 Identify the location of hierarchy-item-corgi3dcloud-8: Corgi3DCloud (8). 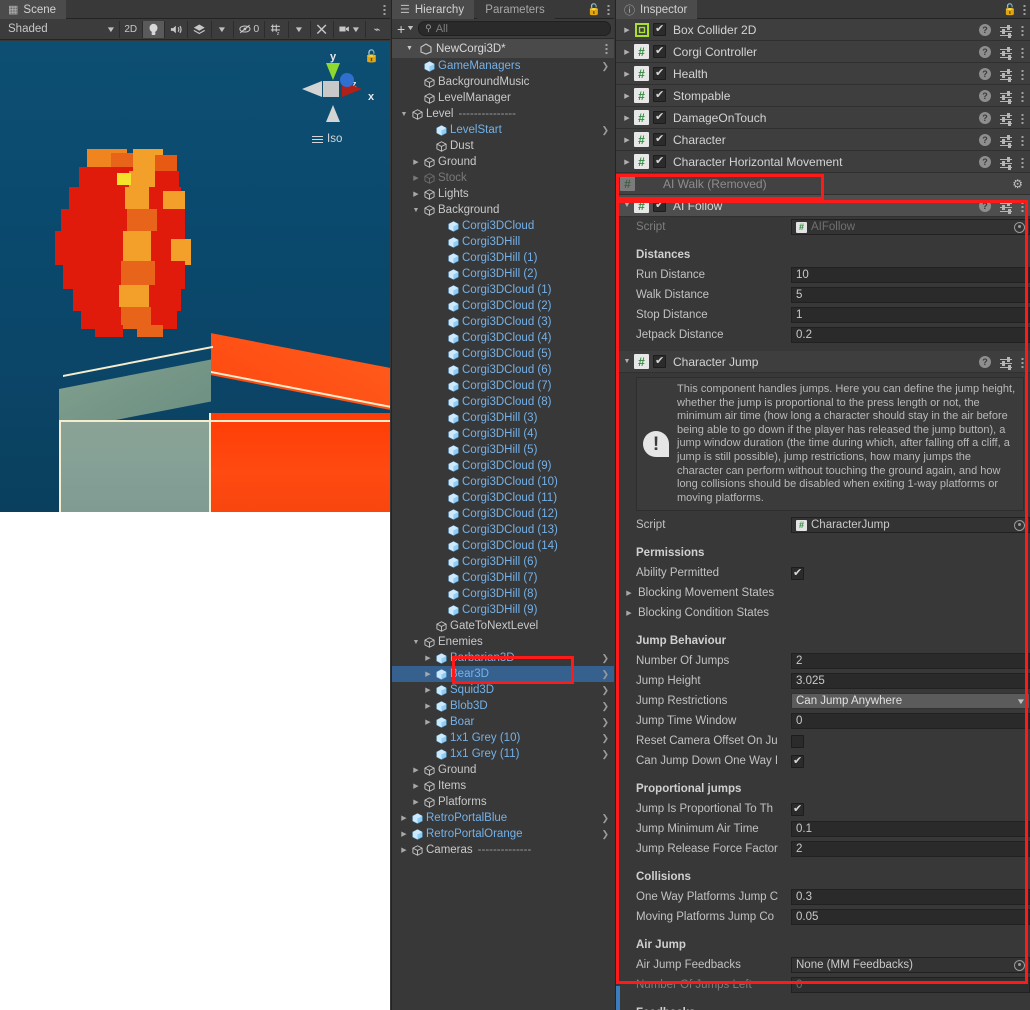
(503, 402).